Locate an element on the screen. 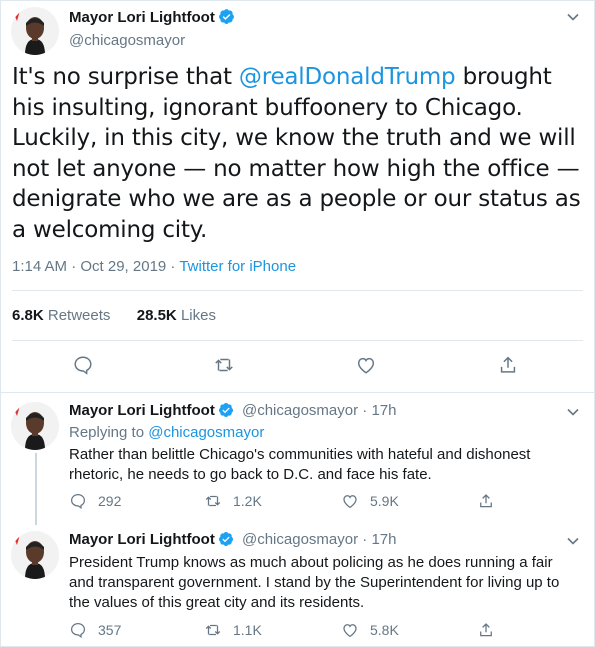 The image size is (595, 647). like-button: 5.9K is located at coordinates (370, 501).